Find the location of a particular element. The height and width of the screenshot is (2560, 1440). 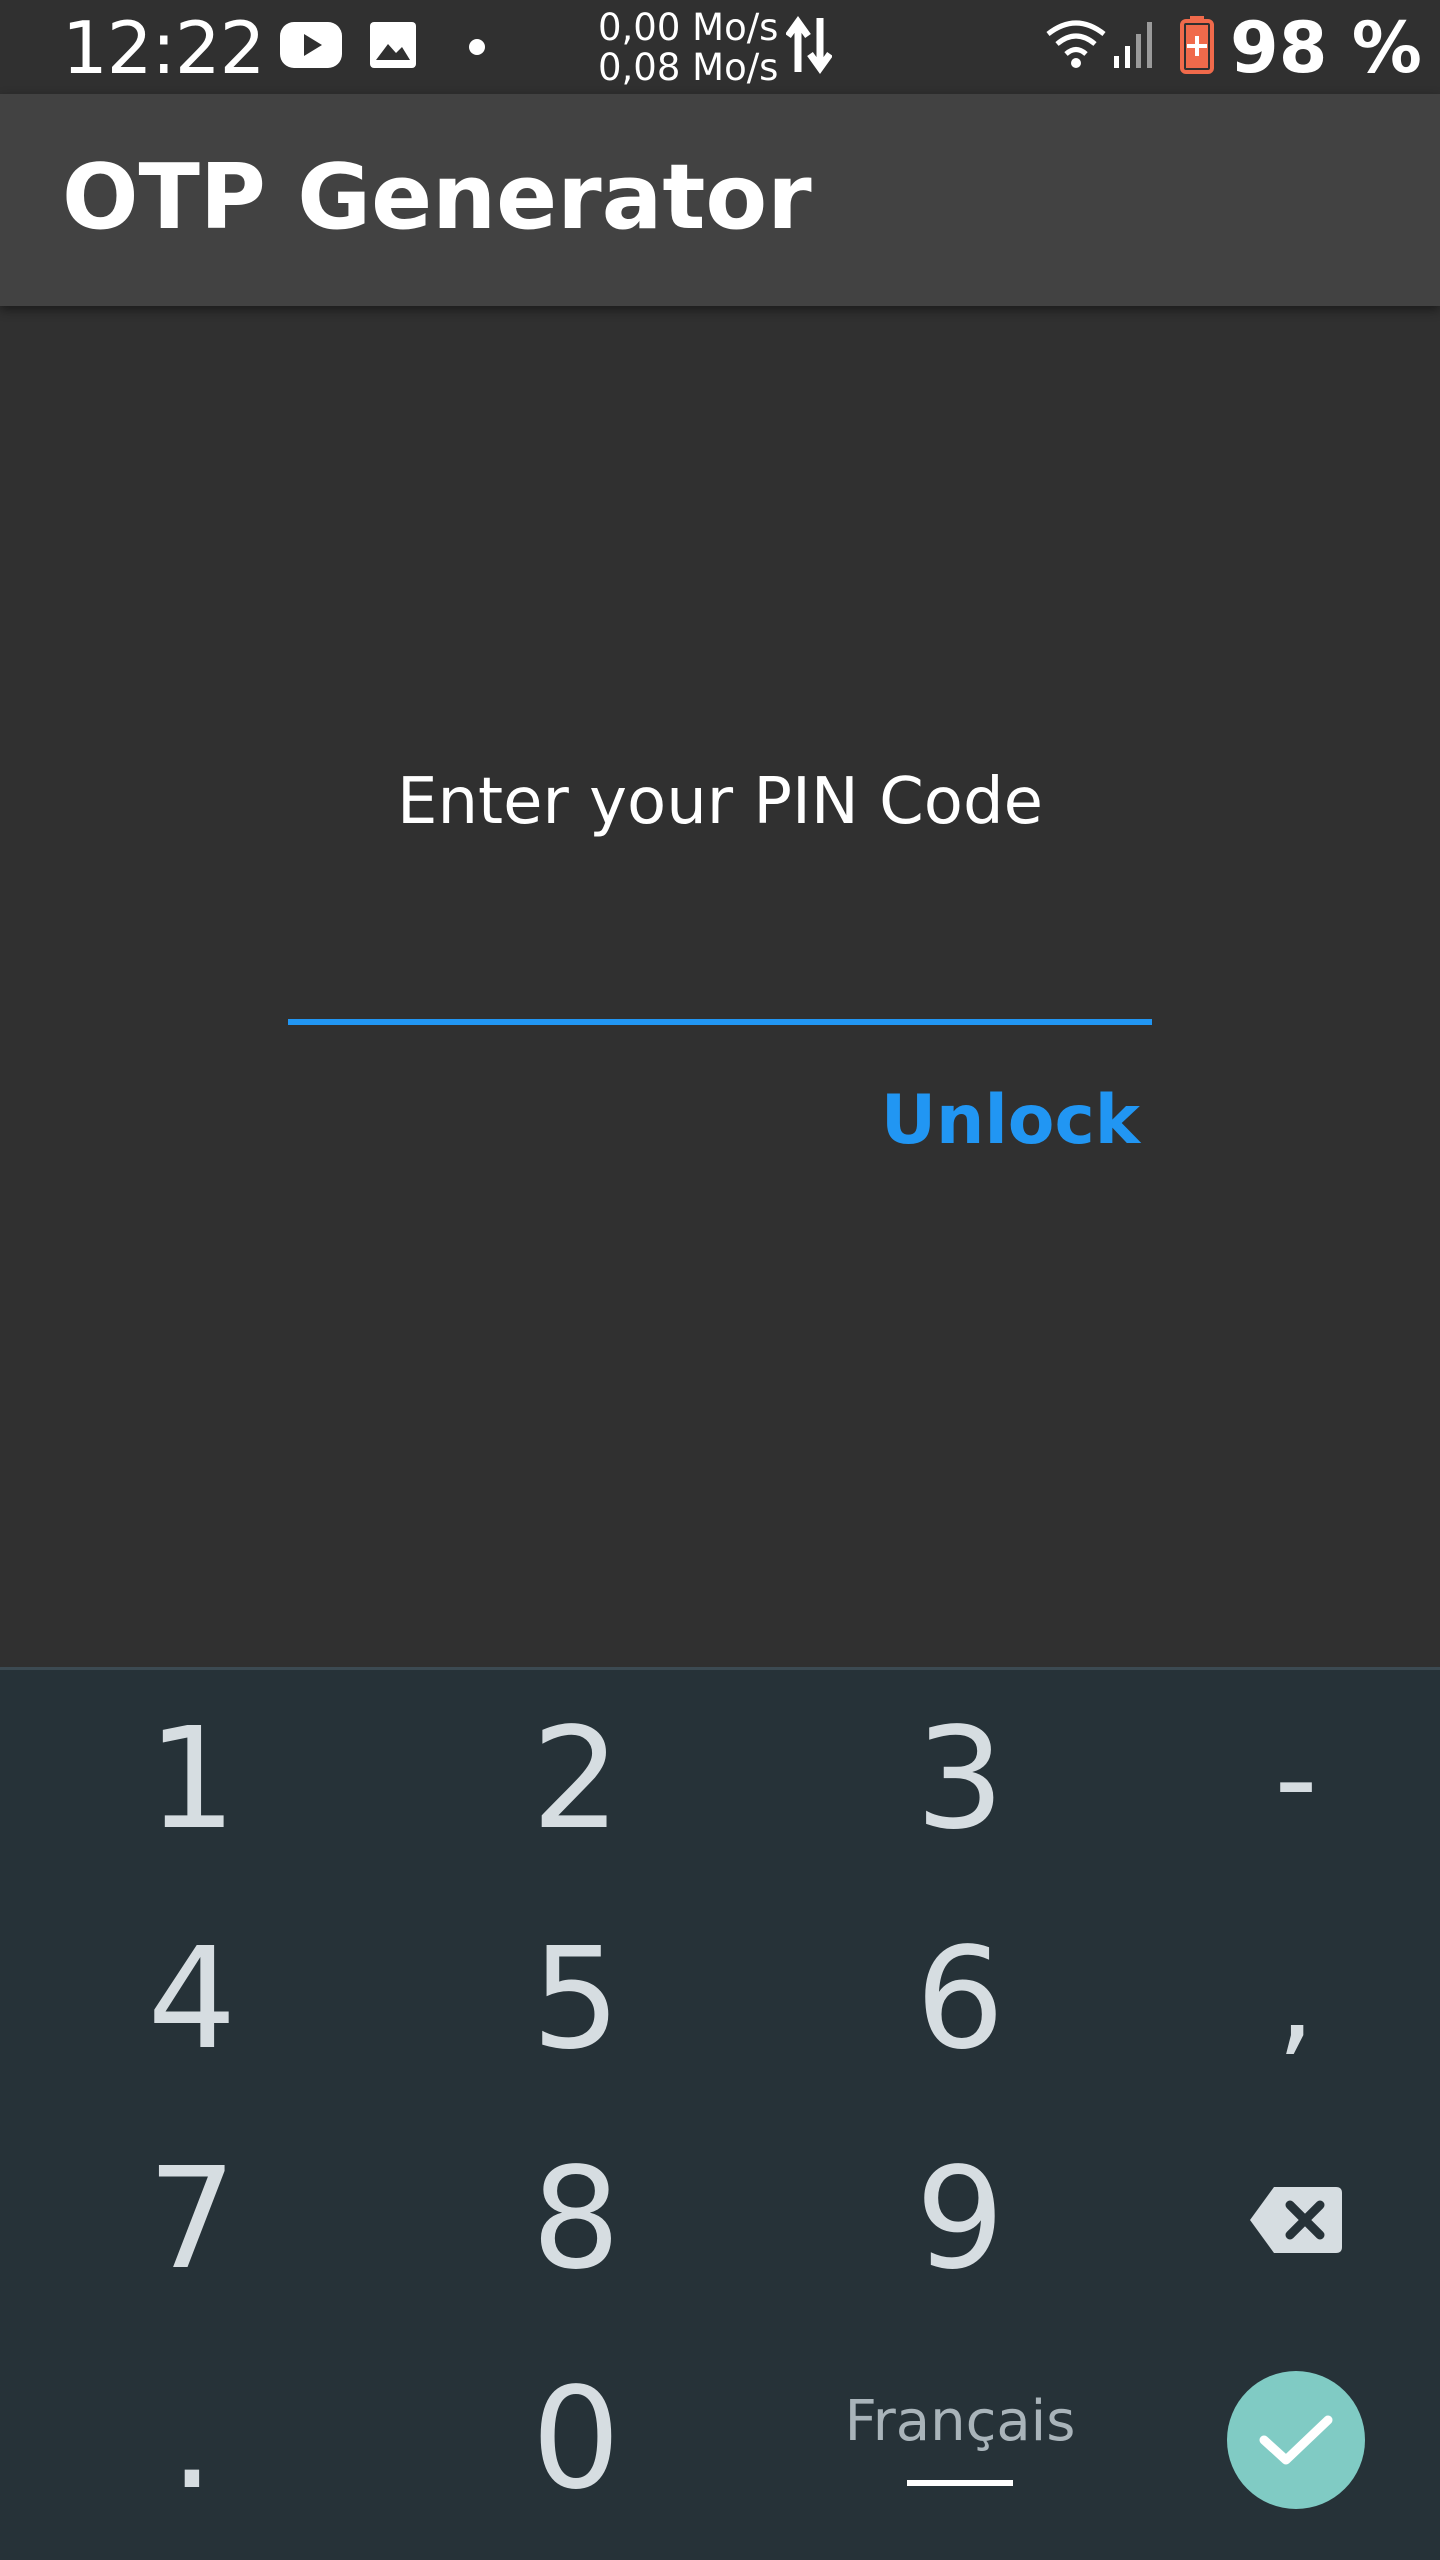

key-7-label: 7 is located at coordinates (192, 2219).